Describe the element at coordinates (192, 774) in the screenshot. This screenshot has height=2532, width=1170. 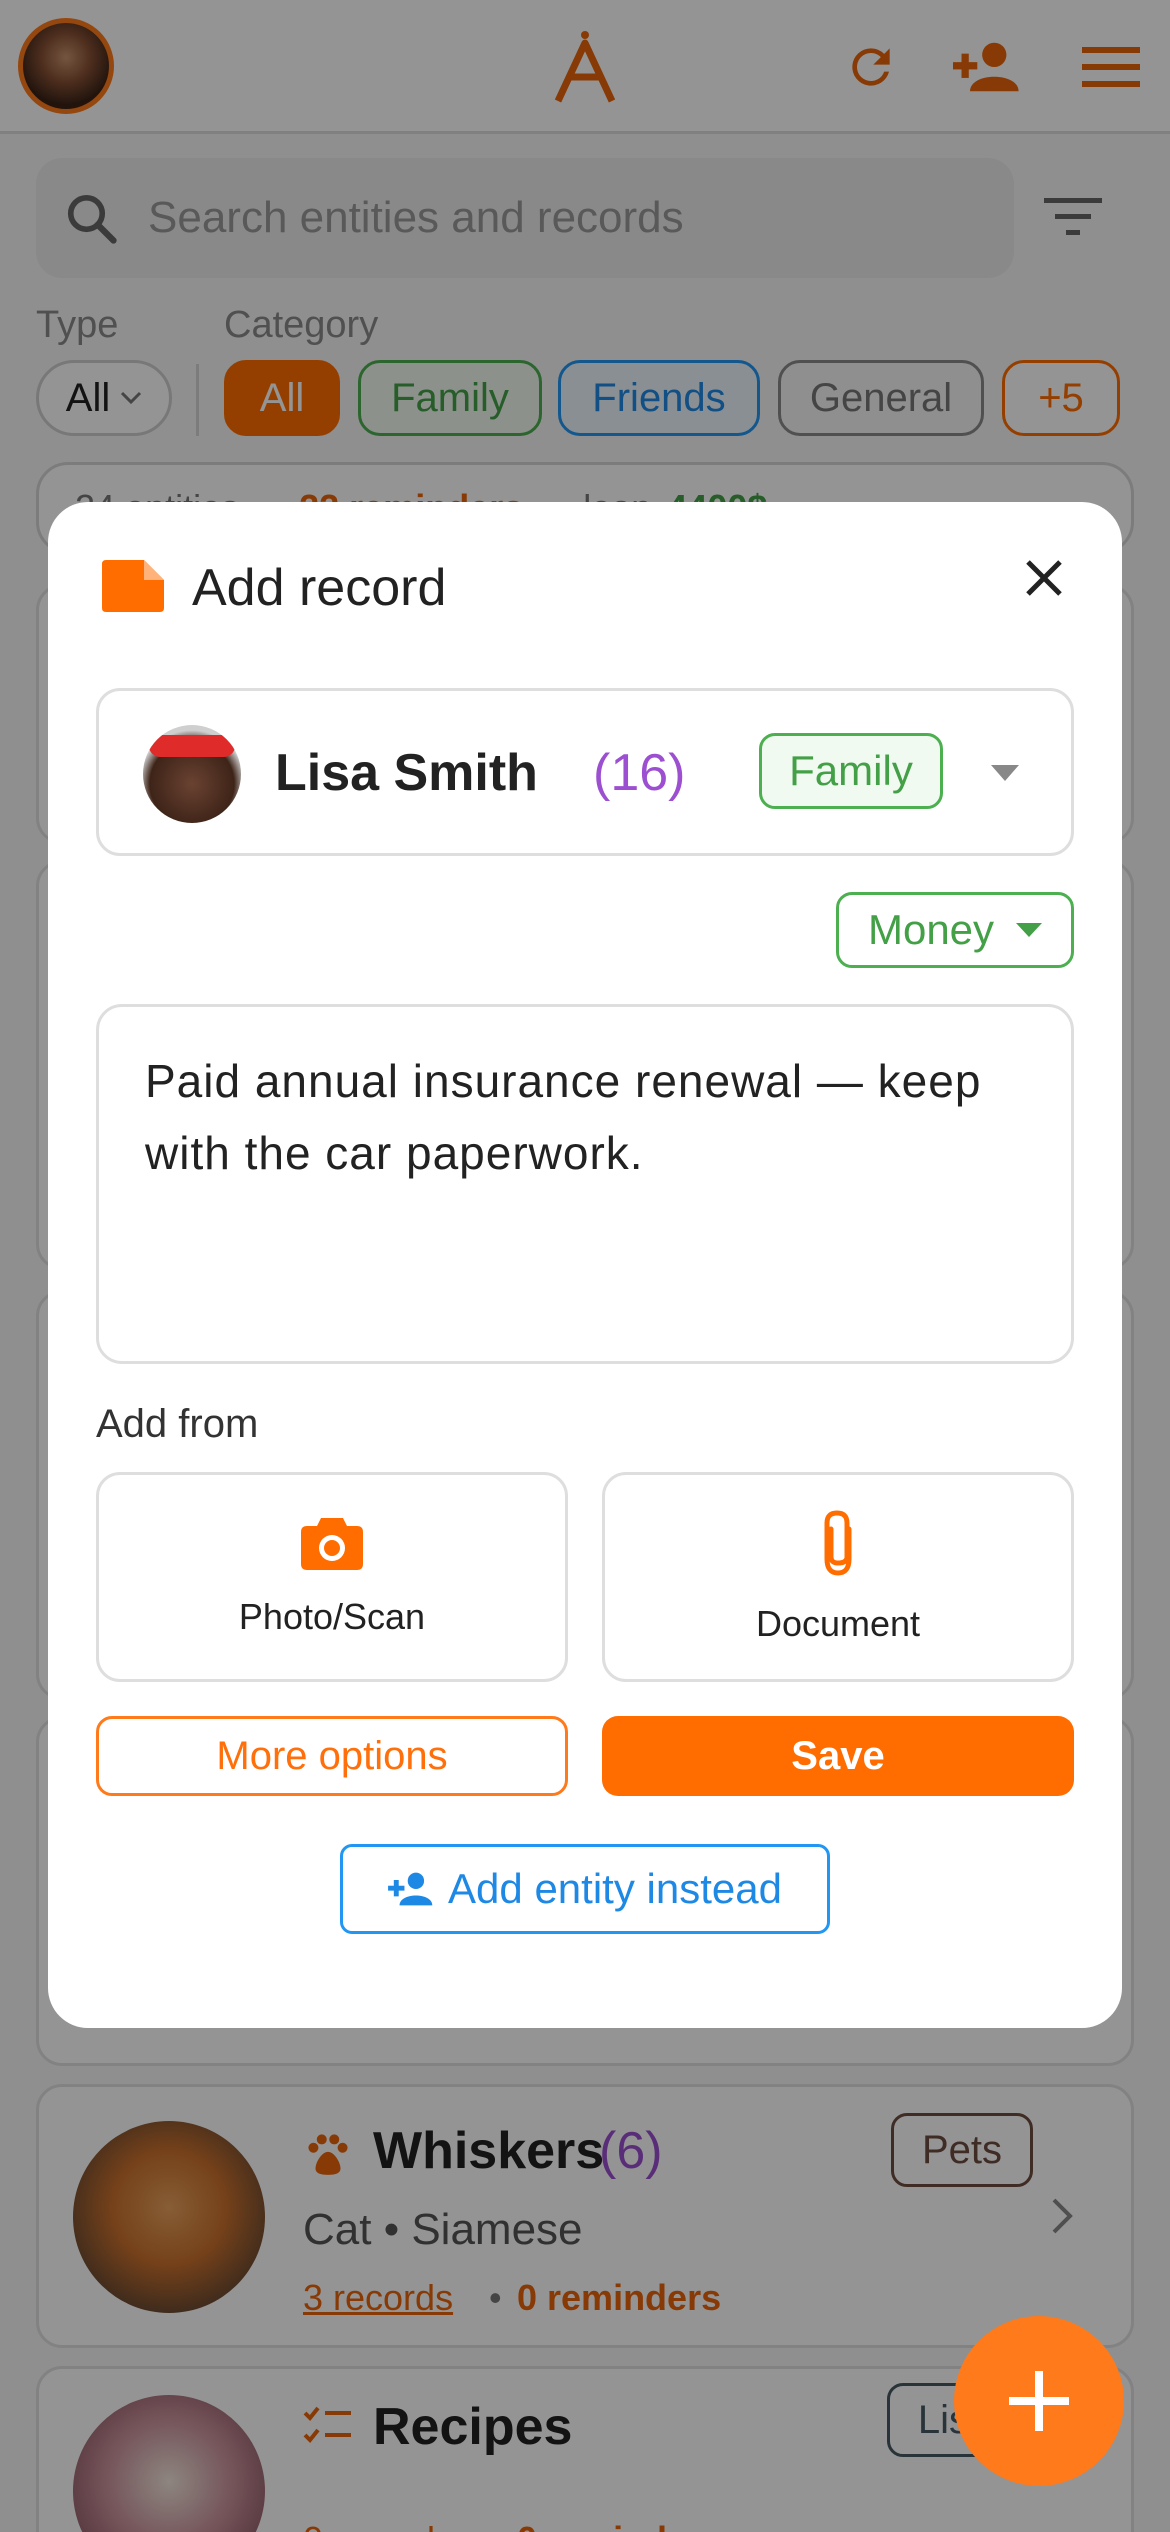
I see `entity-avatar` at that location.